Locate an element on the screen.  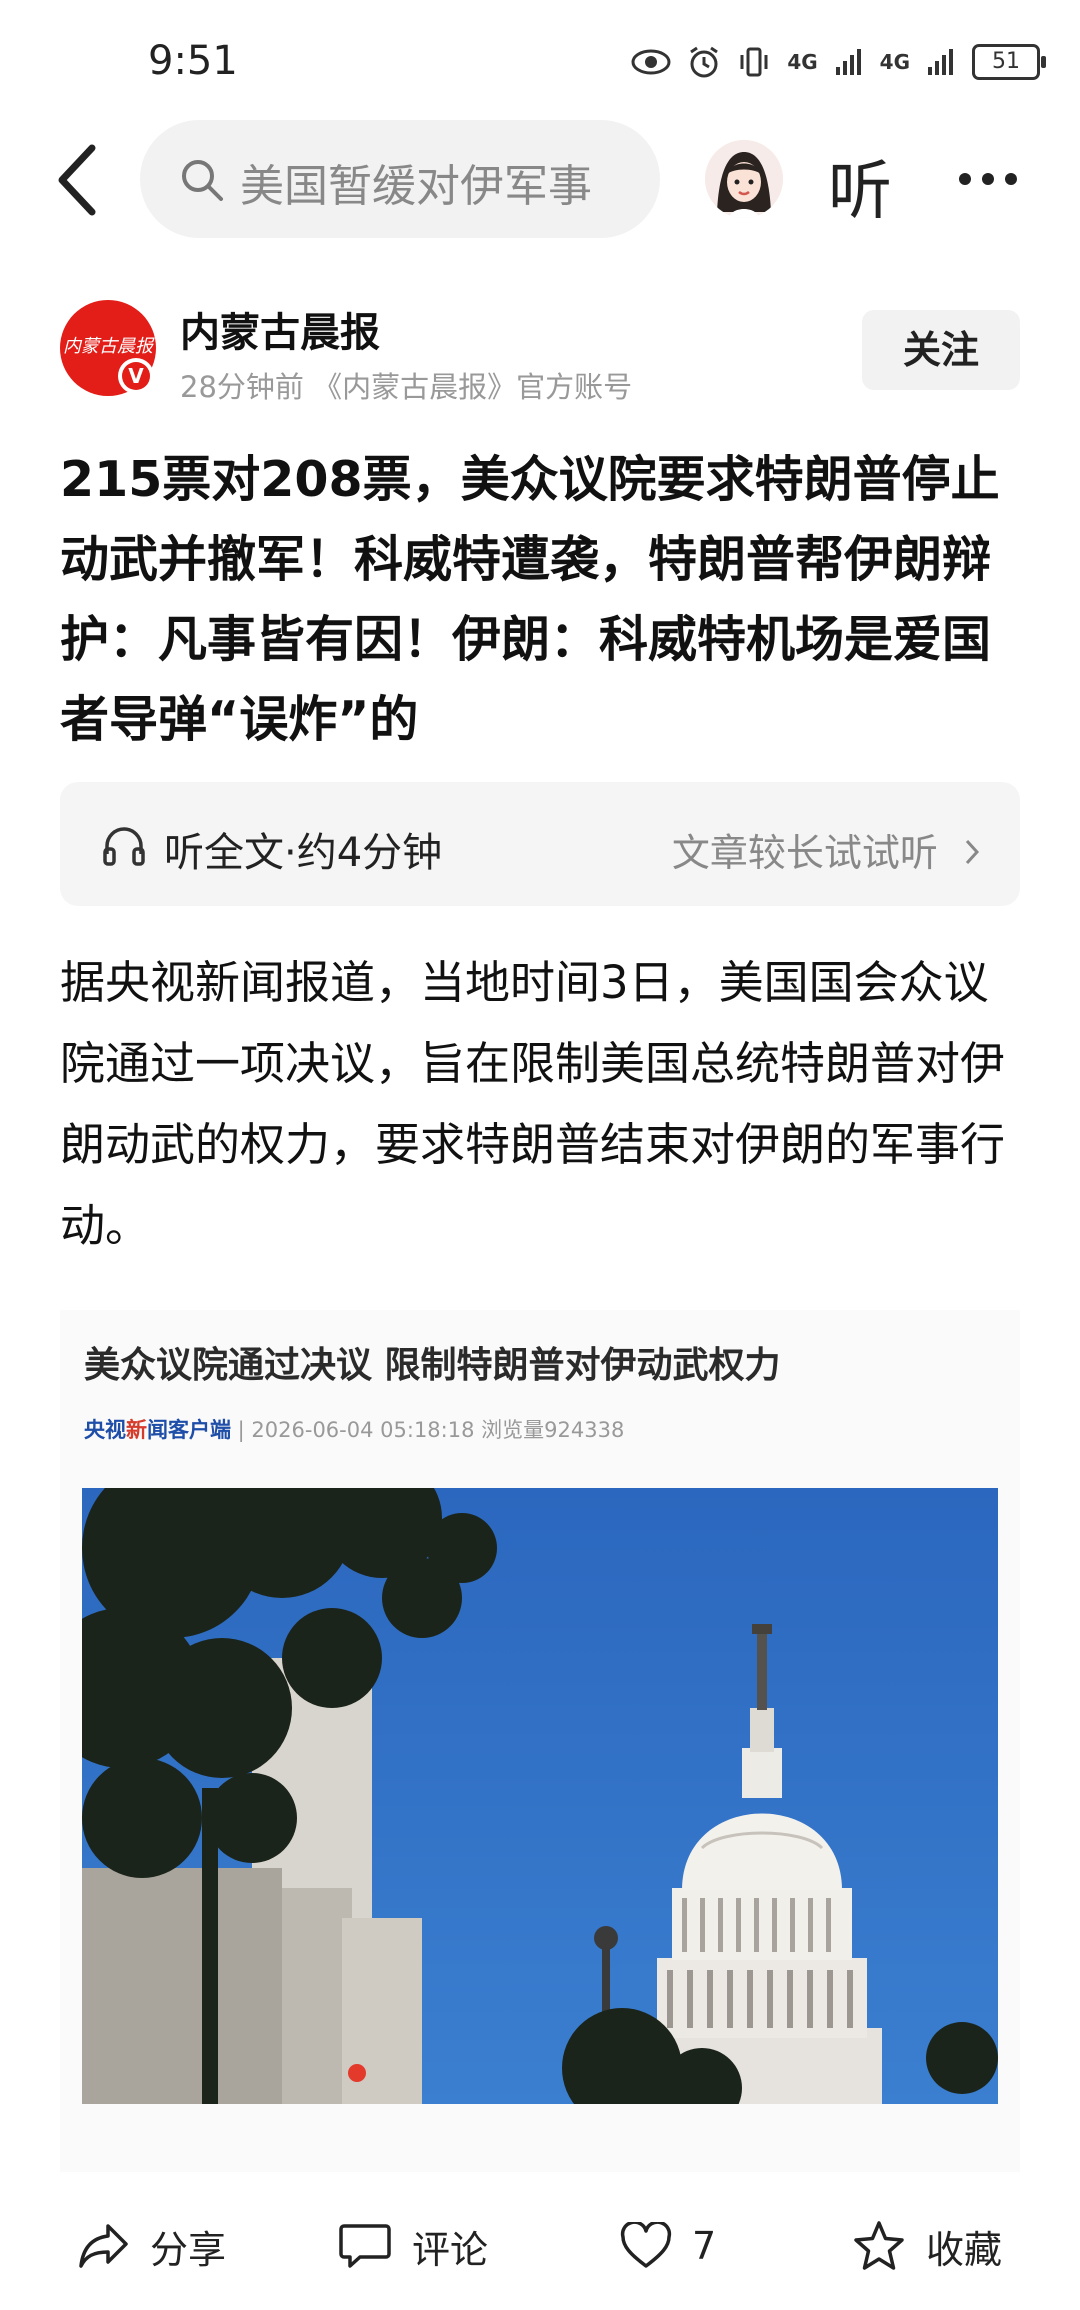
embed-caption-cutoff is located at coordinates (540, 2145).